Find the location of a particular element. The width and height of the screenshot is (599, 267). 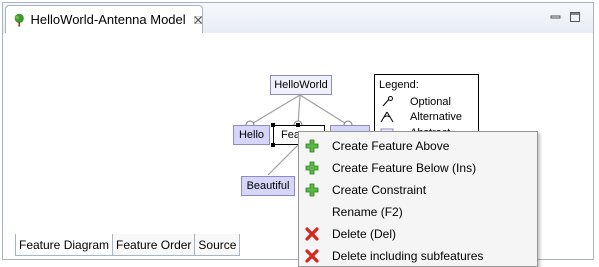

tab-feature-diagram: Feature Diagram is located at coordinates (64, 245).